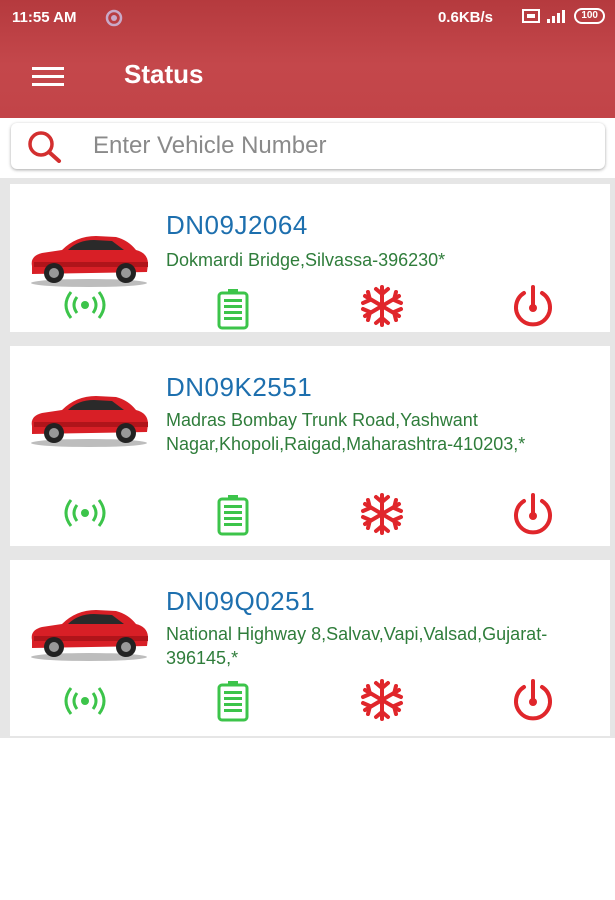 This screenshot has width=615, height=900. I want to click on status-time: 11:55 AM, so click(44, 17).